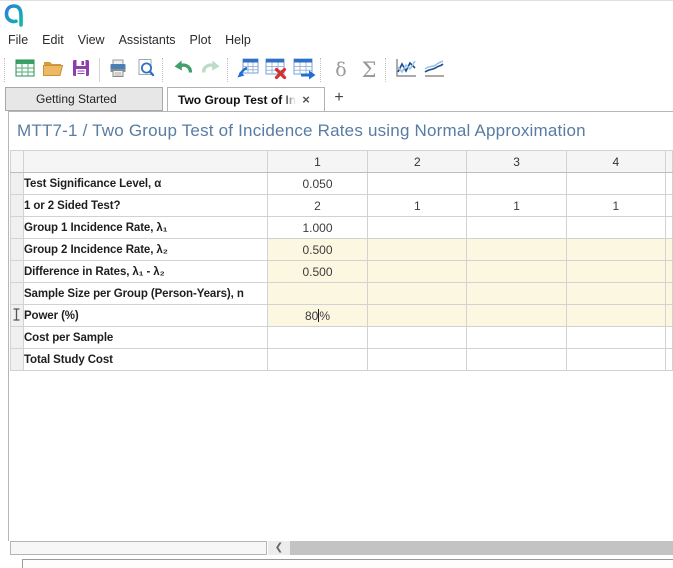 Image resolution: width=673 pixels, height=568 pixels. Describe the element at coordinates (81, 70) in the screenshot. I see `save-button` at that location.